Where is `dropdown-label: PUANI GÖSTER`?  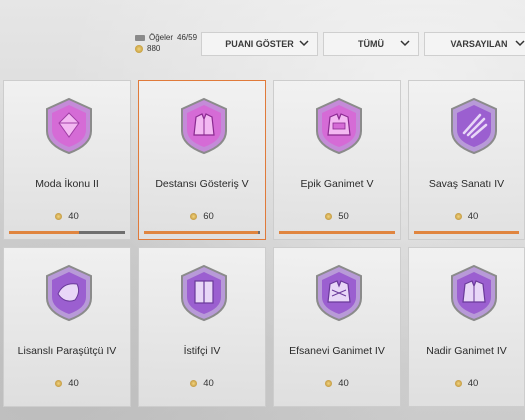 dropdown-label: PUANI GÖSTER is located at coordinates (259, 44).